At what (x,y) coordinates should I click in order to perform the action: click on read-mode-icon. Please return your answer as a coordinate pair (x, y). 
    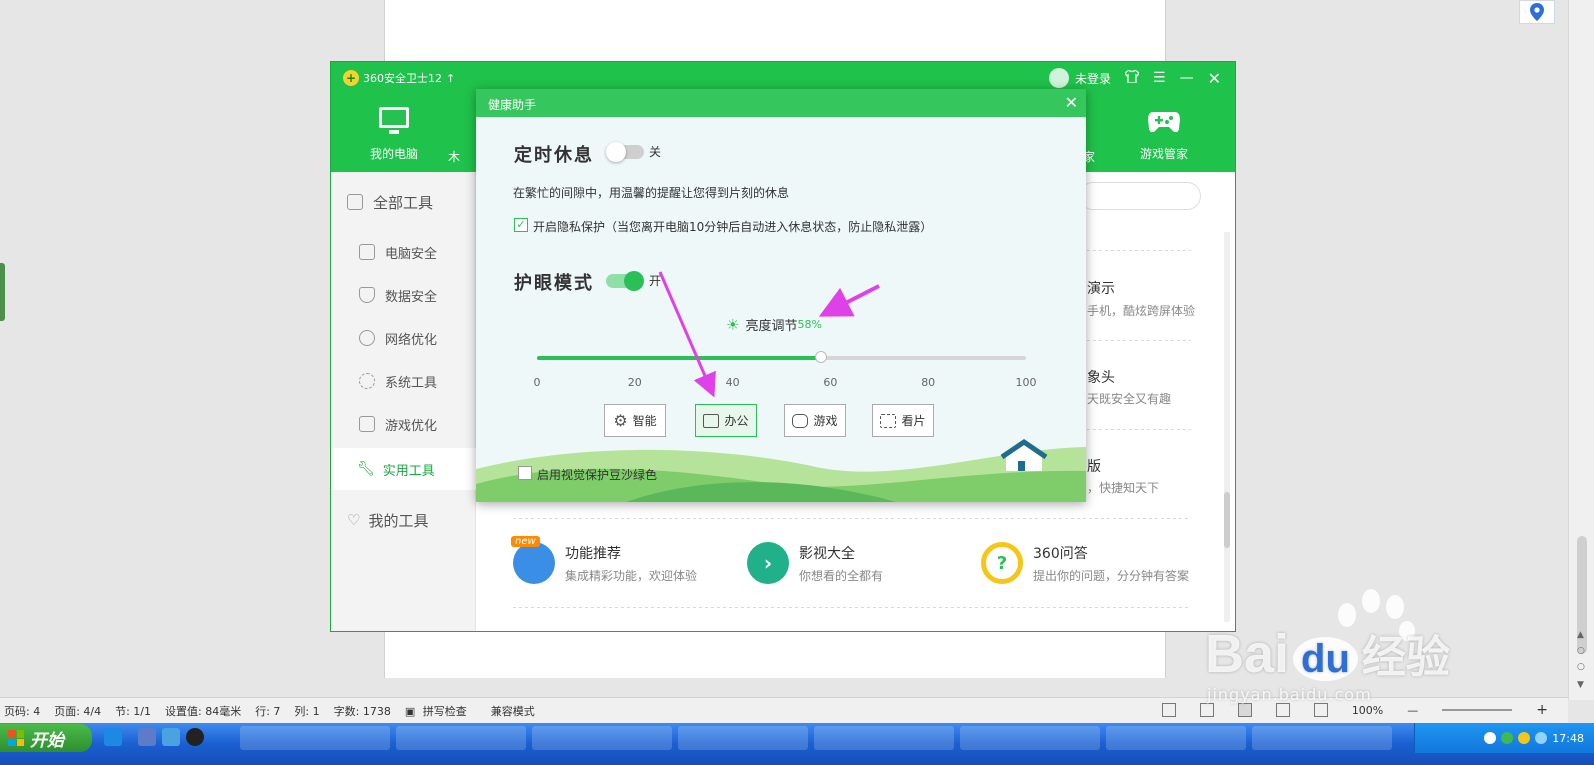
    Looking at the image, I should click on (1206, 710).